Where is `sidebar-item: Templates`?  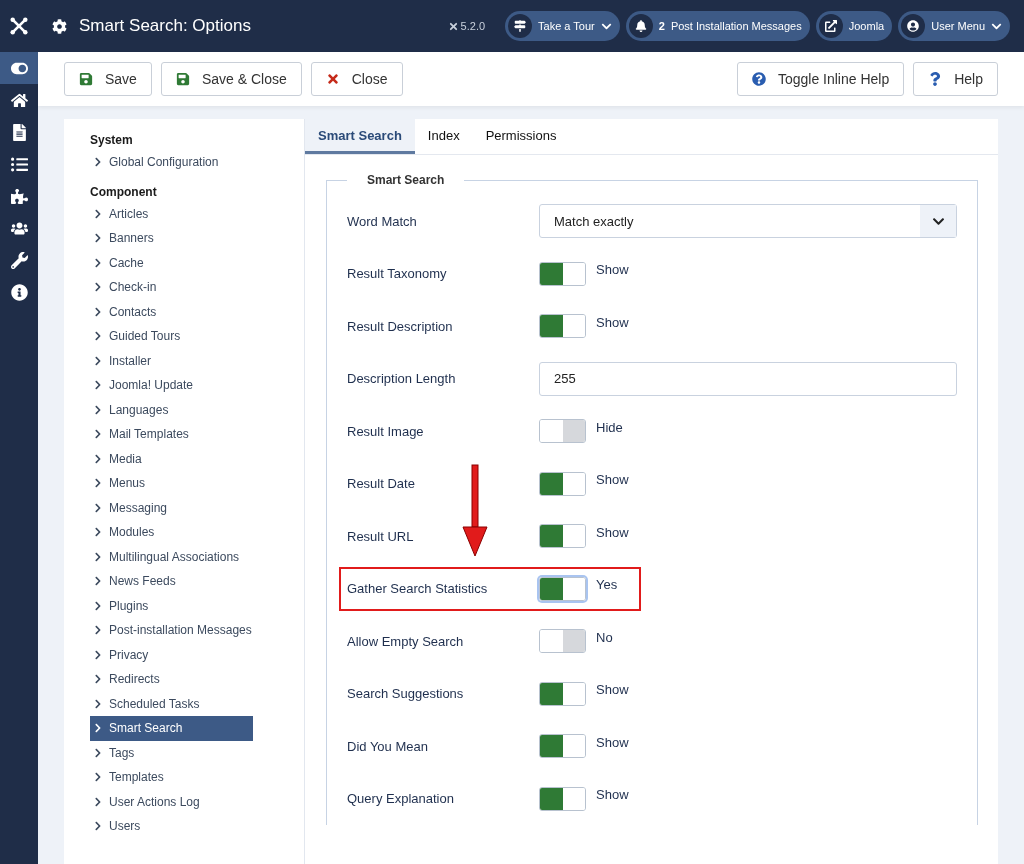 sidebar-item: Templates is located at coordinates (171, 777).